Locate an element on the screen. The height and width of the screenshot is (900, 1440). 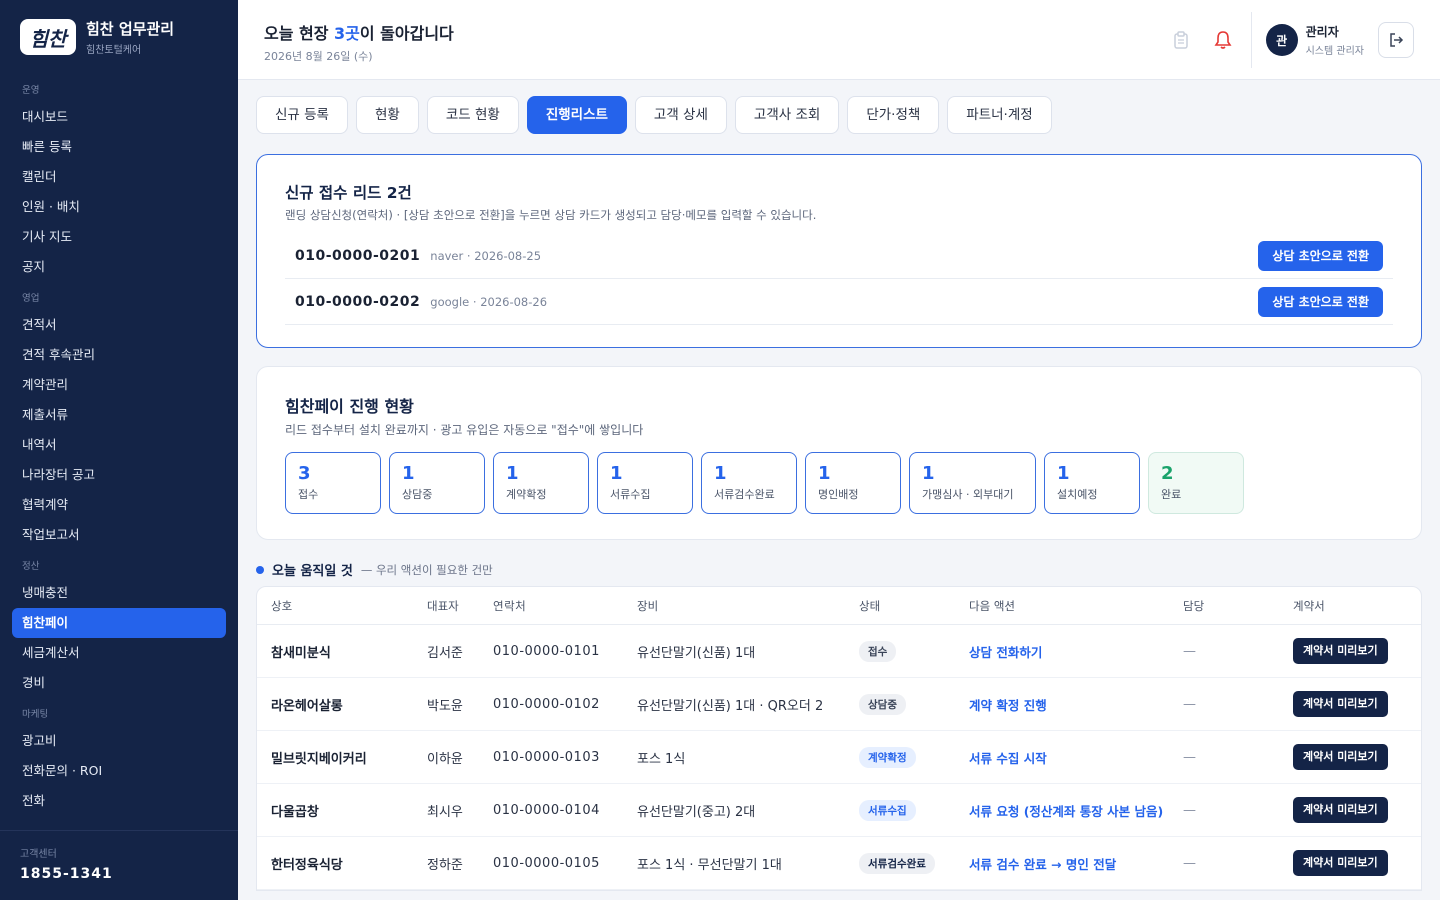
status-badge: 서류수집 is located at coordinates (887, 810).